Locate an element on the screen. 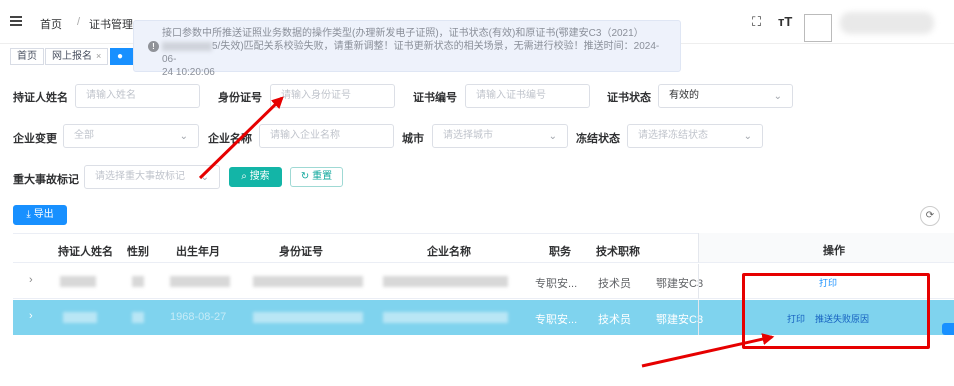  accident-mark-placeholder: 请选择重大事故标记 is located at coordinates (140, 176).